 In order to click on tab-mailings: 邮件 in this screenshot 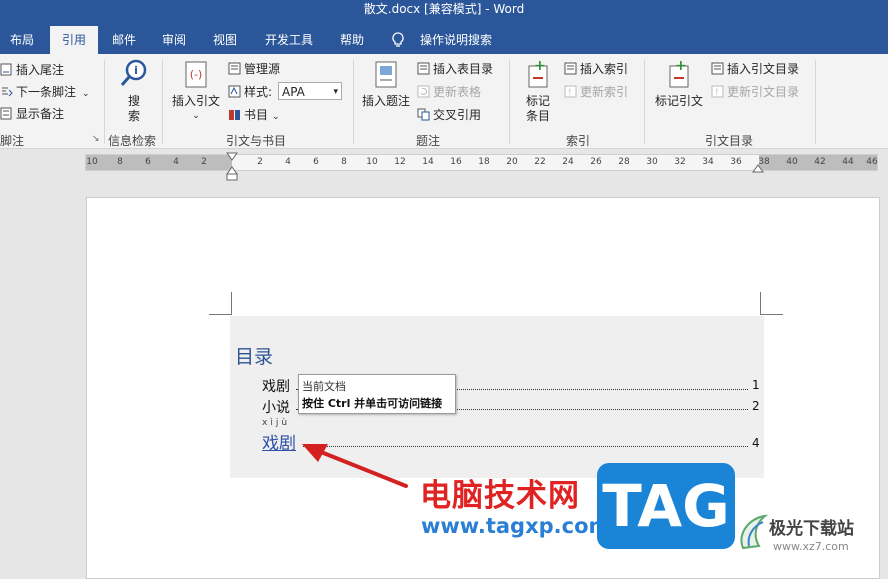, I will do `click(124, 40)`.